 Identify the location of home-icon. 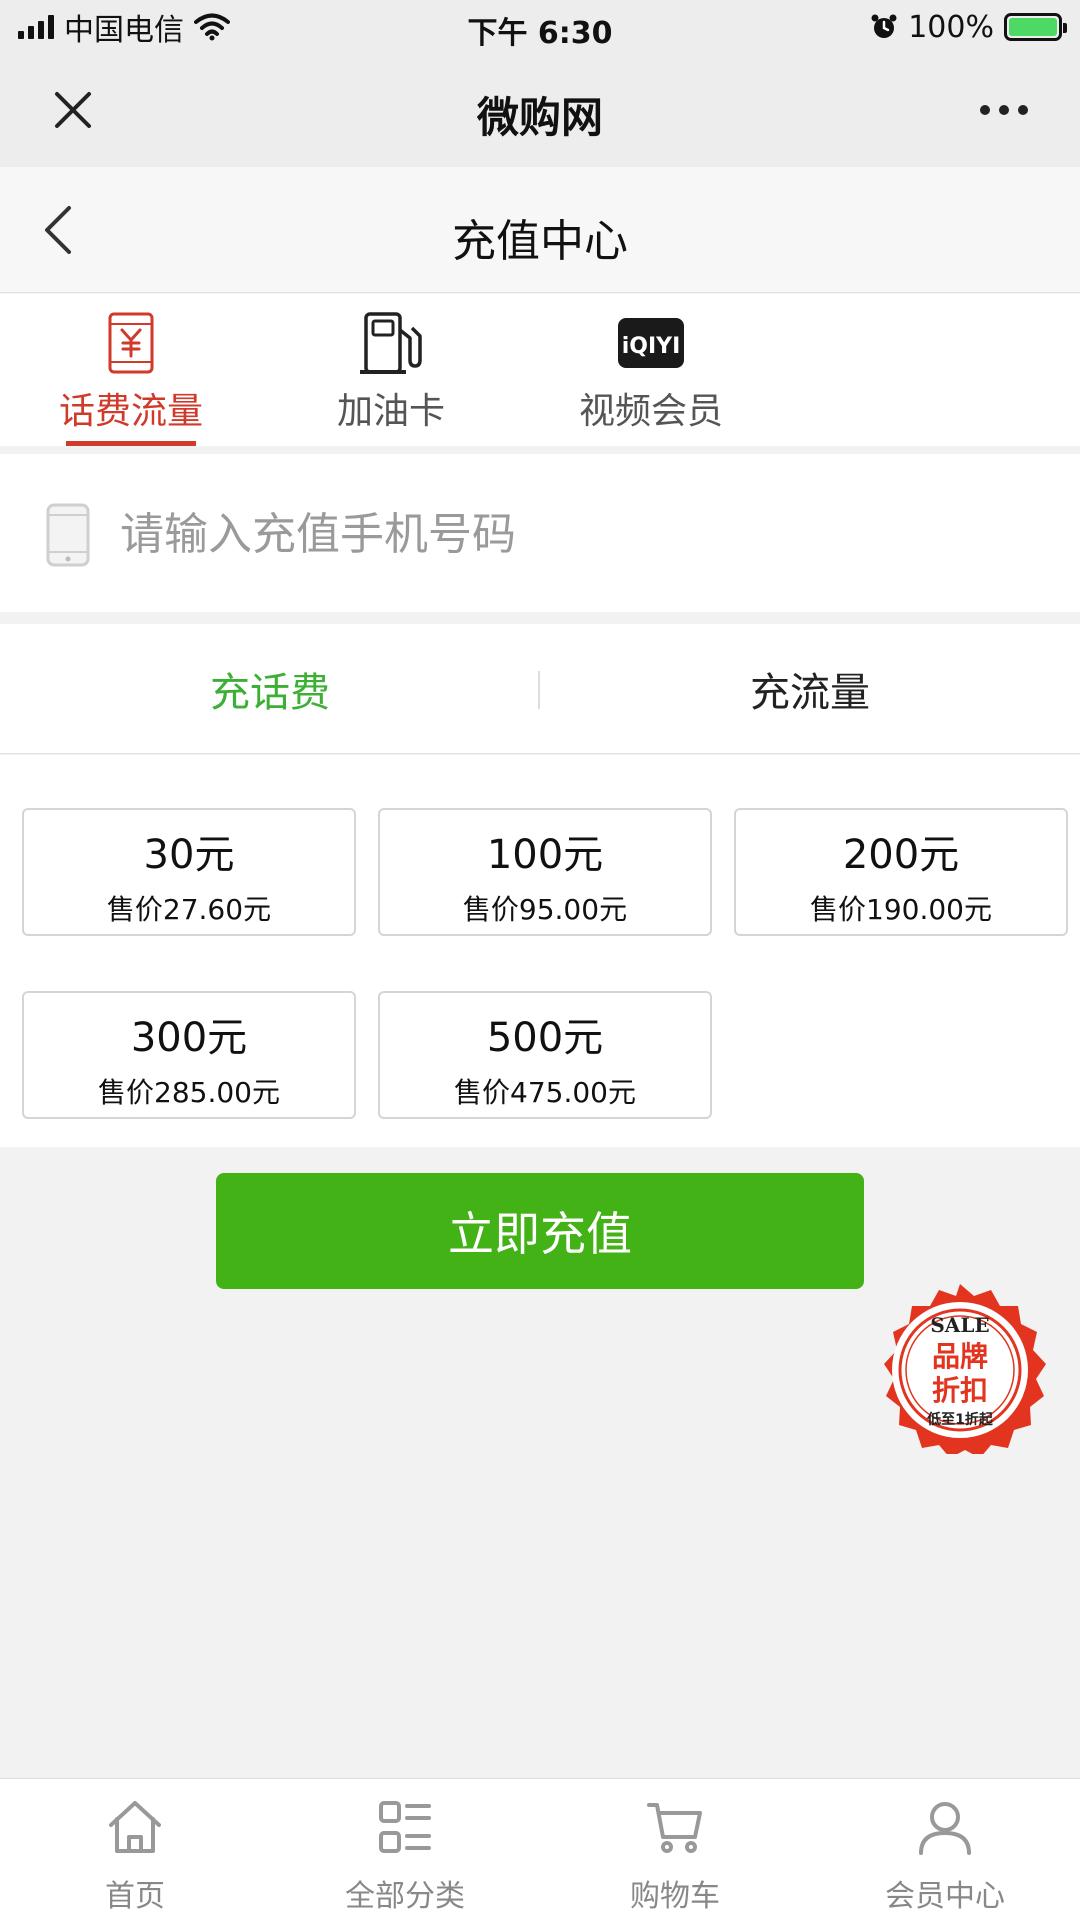
(135, 1827).